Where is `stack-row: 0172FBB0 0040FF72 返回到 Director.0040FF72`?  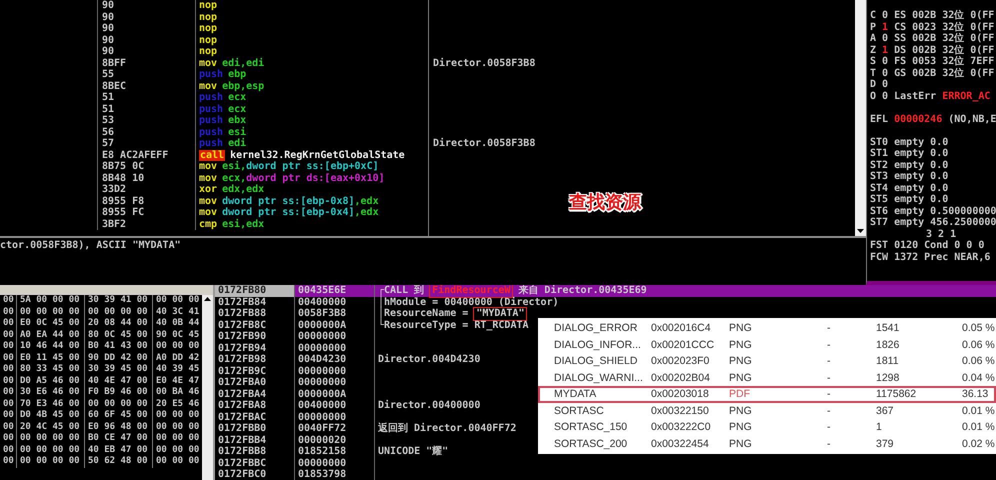
stack-row: 0172FBB0 0040FF72 返回到 Director.0040FF72 is located at coordinates (365, 428).